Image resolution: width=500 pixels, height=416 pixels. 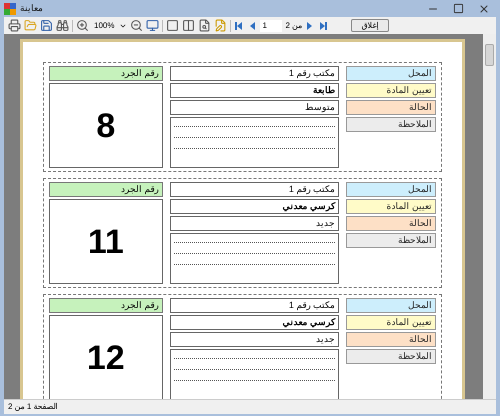 What do you see at coordinates (484, 8) in the screenshot?
I see `close-icon` at bounding box center [484, 8].